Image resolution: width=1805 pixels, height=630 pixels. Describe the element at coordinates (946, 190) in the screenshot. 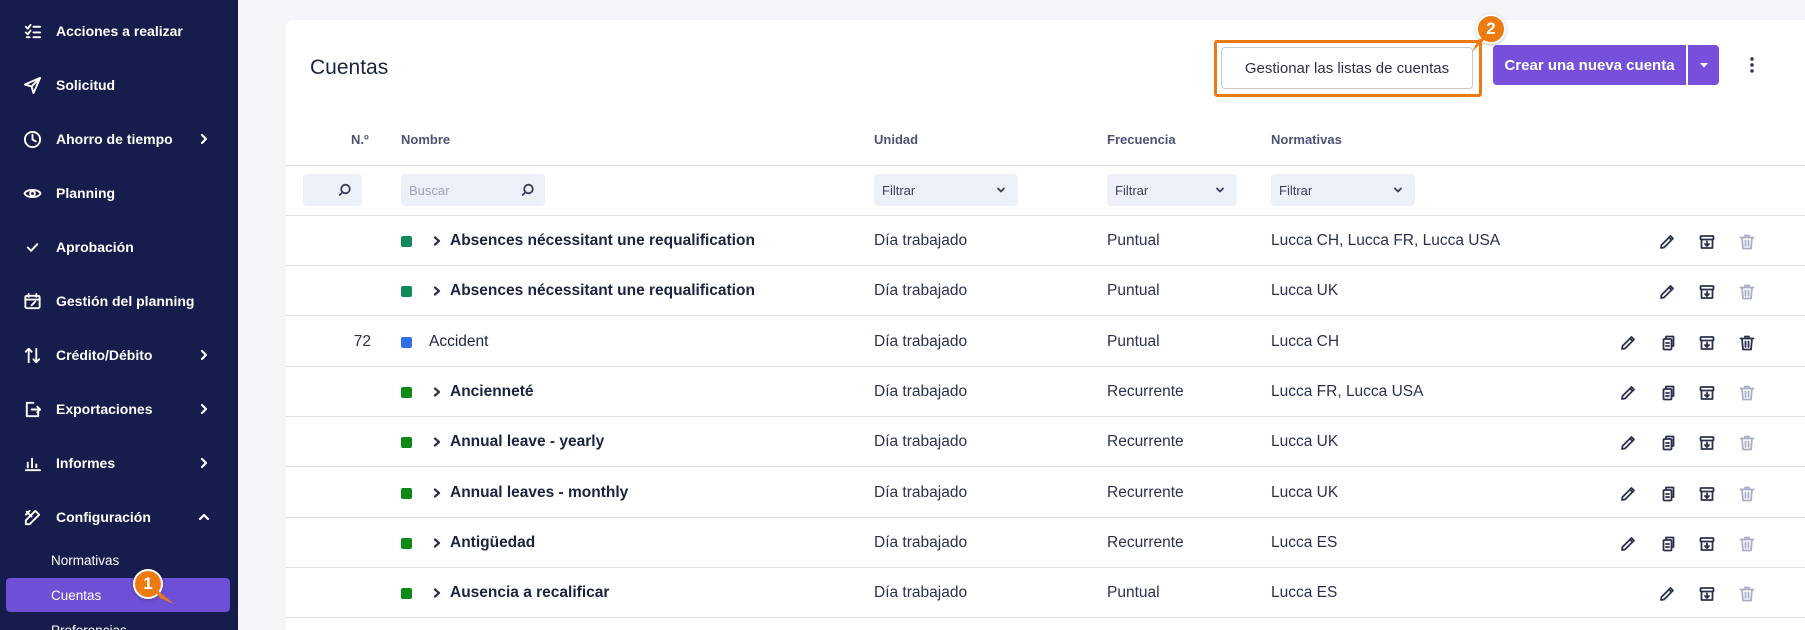

I see `unit-filter-select: Filtrar` at that location.